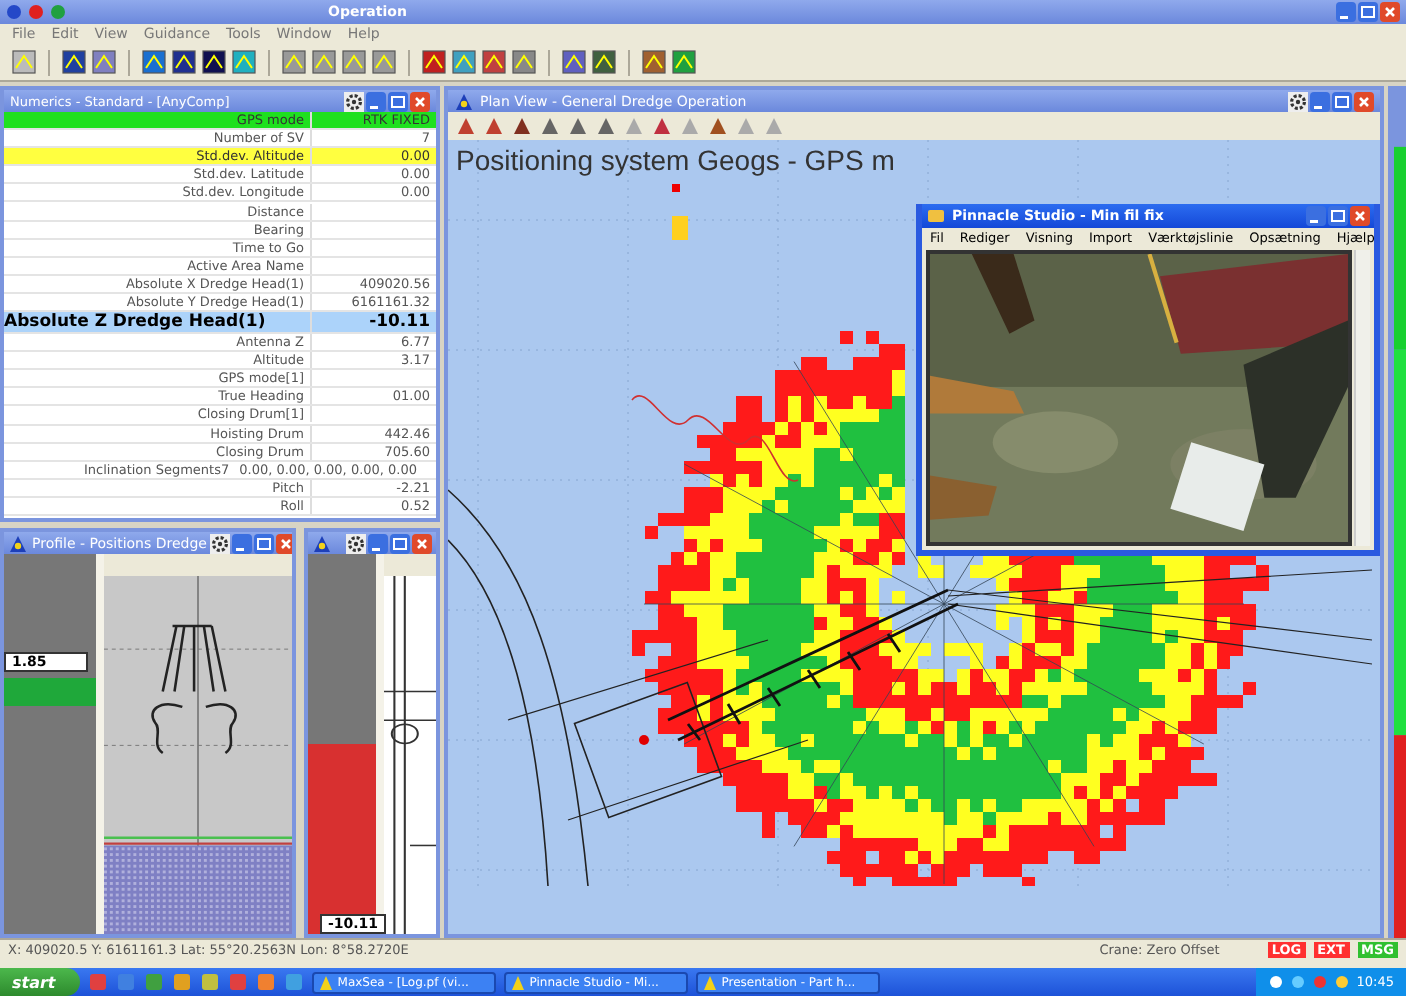 This screenshot has width=1406, height=996. Describe the element at coordinates (676, 188) in the screenshot. I see `position-marker` at that location.